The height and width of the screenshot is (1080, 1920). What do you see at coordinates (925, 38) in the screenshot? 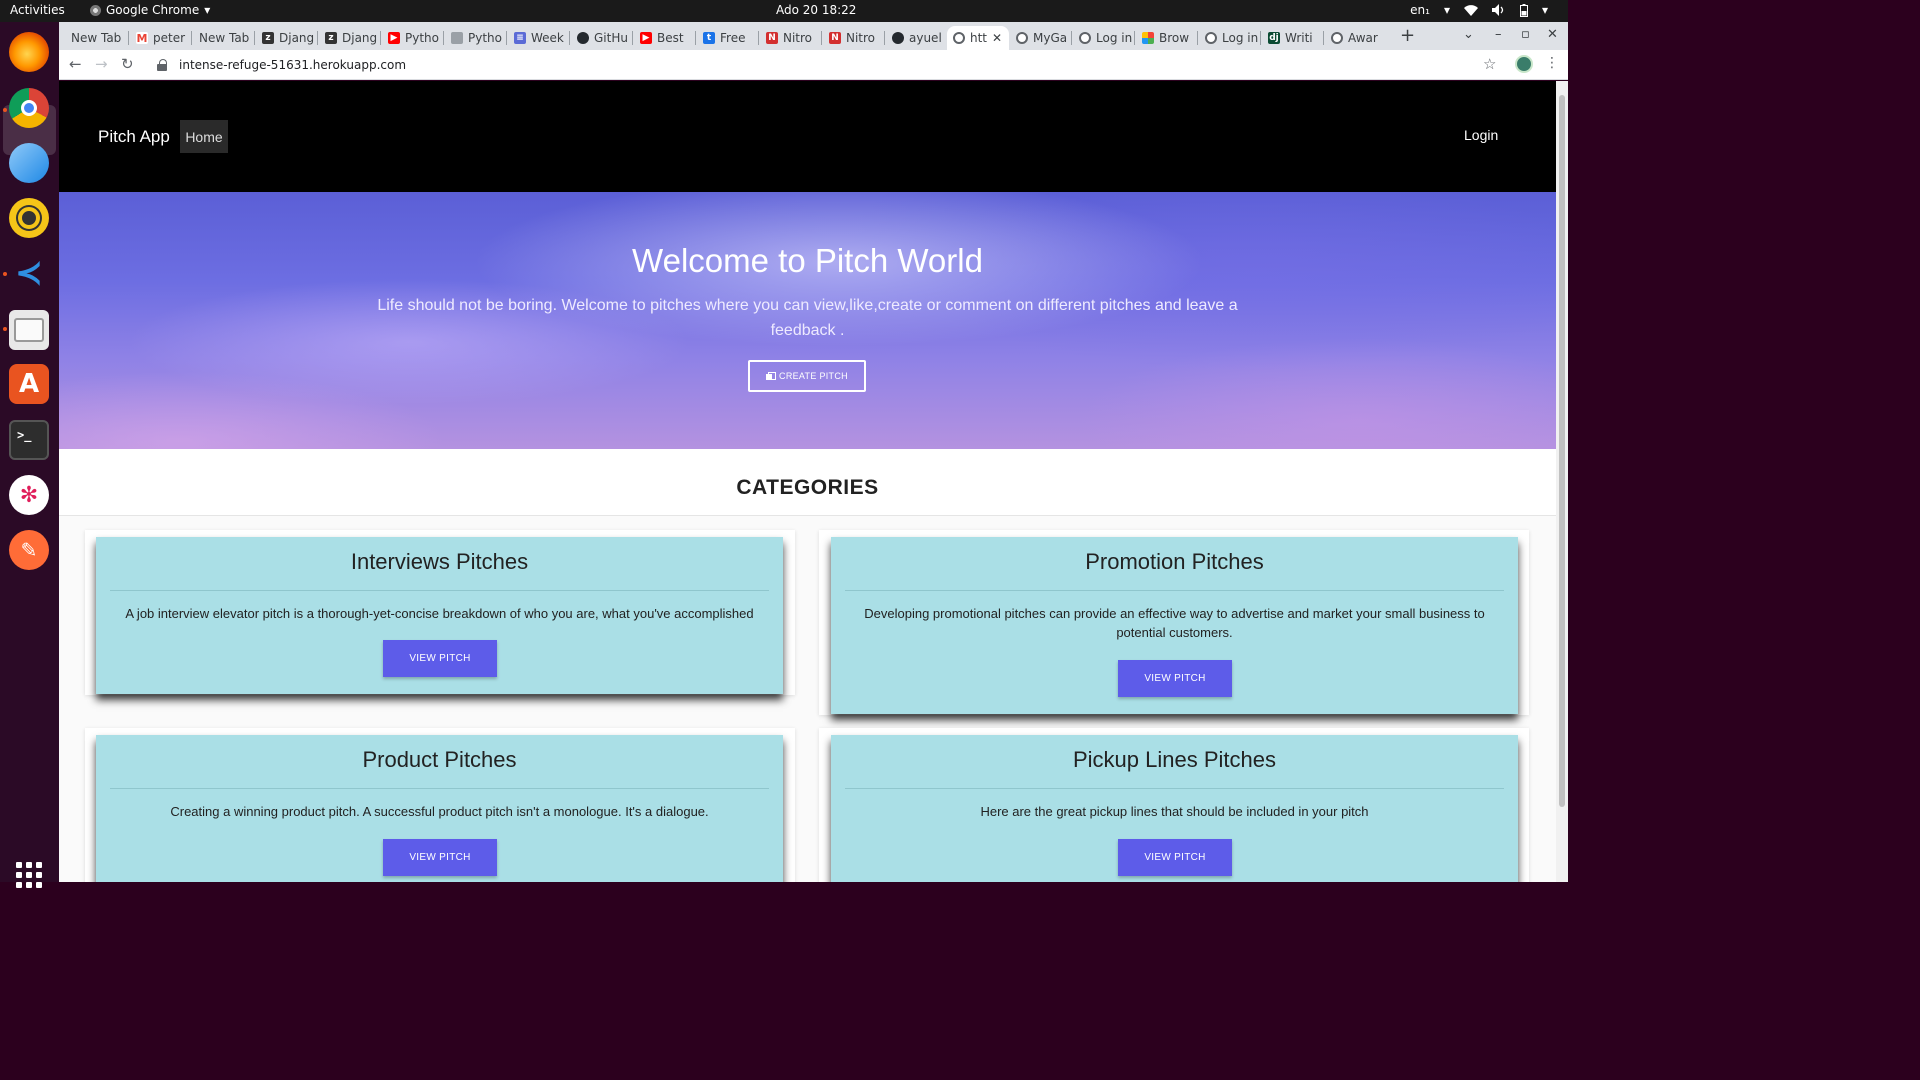
I see `tab-label: ayuel` at bounding box center [925, 38].